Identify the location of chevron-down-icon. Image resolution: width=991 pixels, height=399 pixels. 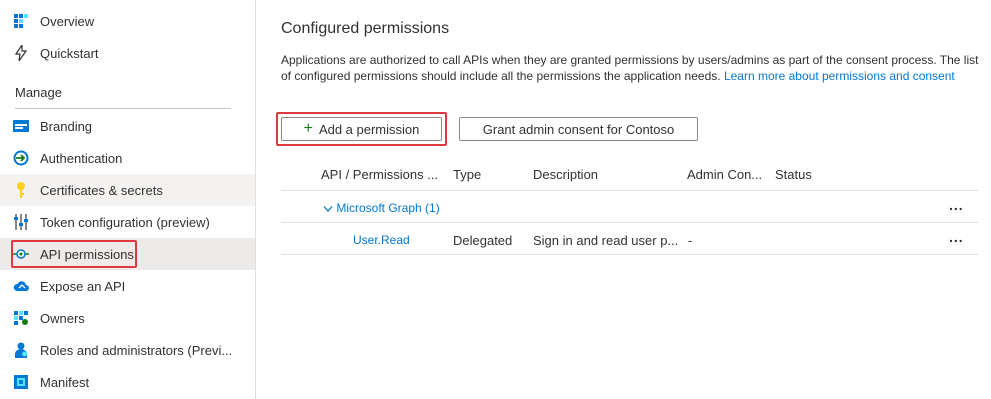
(328, 208).